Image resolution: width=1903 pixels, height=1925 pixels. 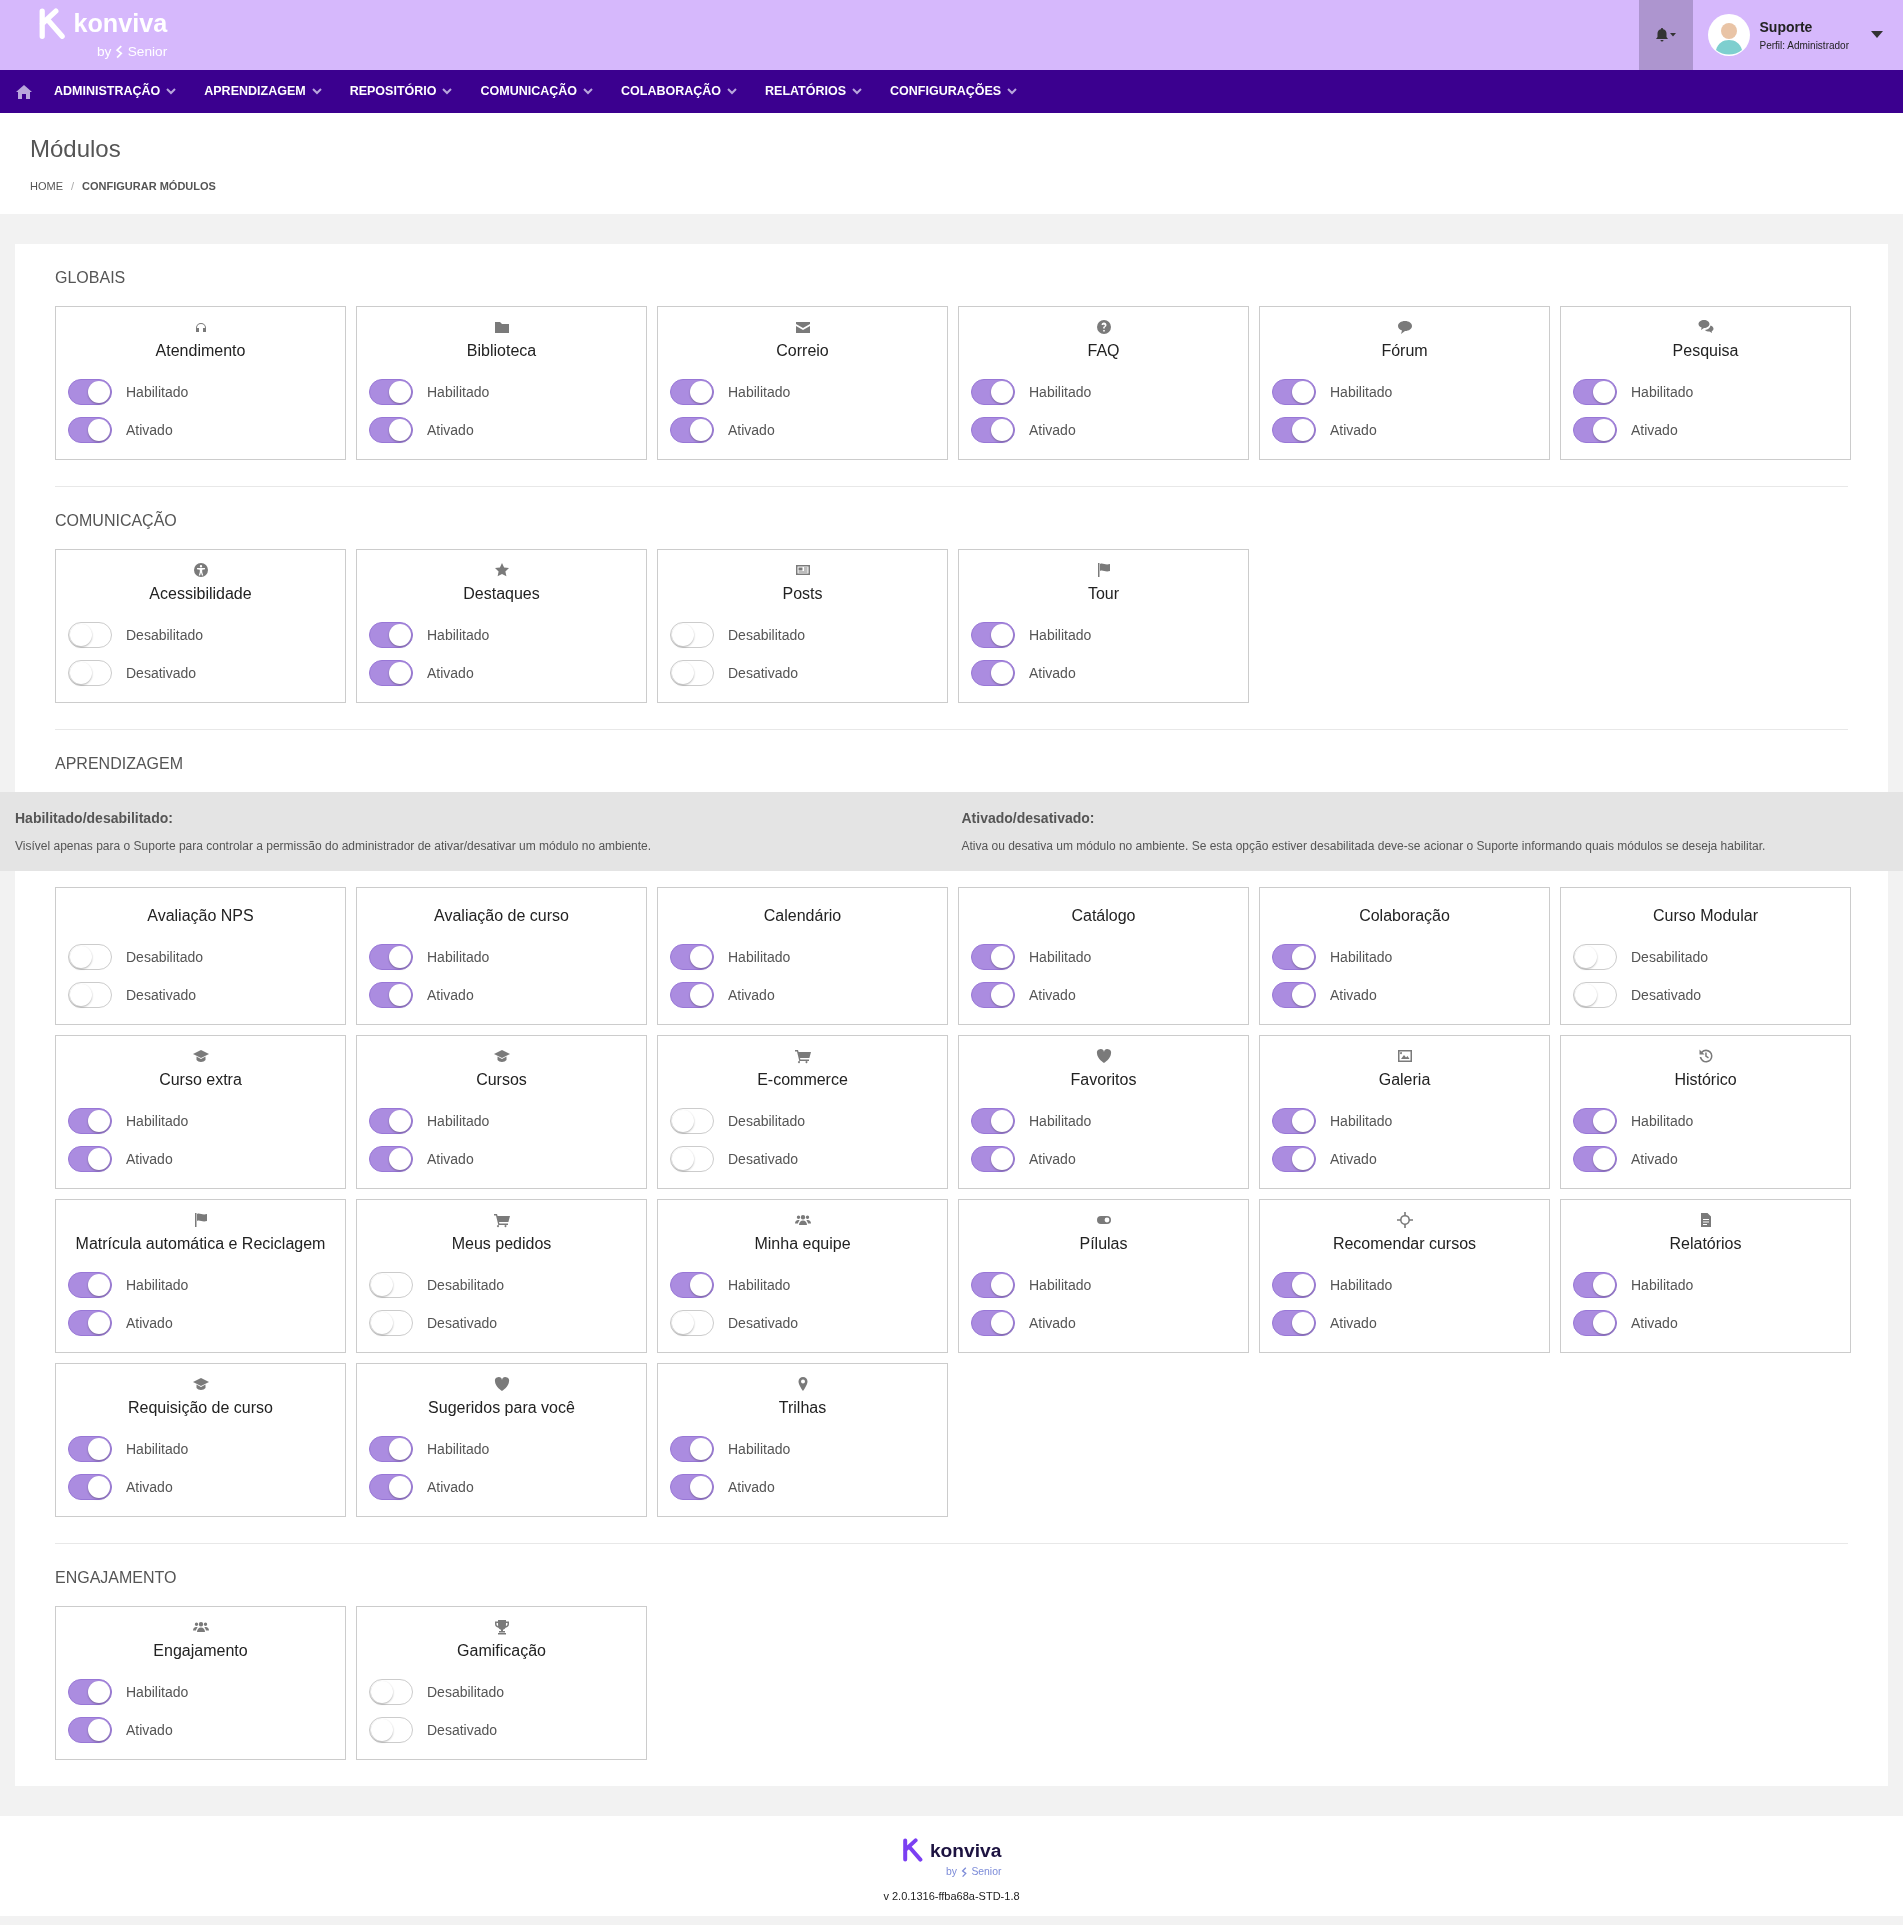 I want to click on nav-menu-item: APRENDIZAGEM, so click(x=263, y=91).